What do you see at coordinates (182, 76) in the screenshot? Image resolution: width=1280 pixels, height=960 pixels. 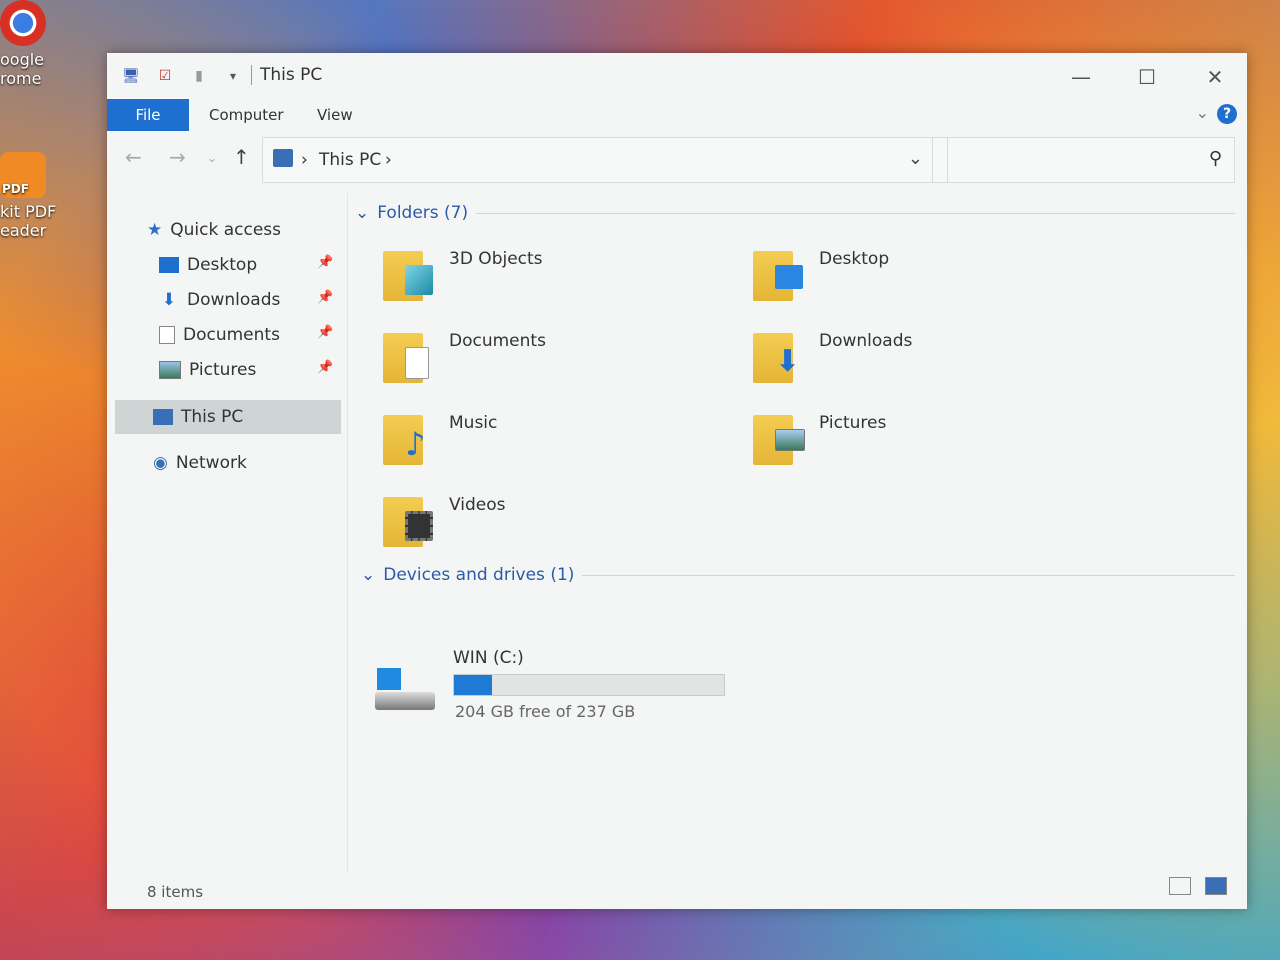 I see `quick-access-toolbar: 🖥 ☑ ▮ ▾` at bounding box center [182, 76].